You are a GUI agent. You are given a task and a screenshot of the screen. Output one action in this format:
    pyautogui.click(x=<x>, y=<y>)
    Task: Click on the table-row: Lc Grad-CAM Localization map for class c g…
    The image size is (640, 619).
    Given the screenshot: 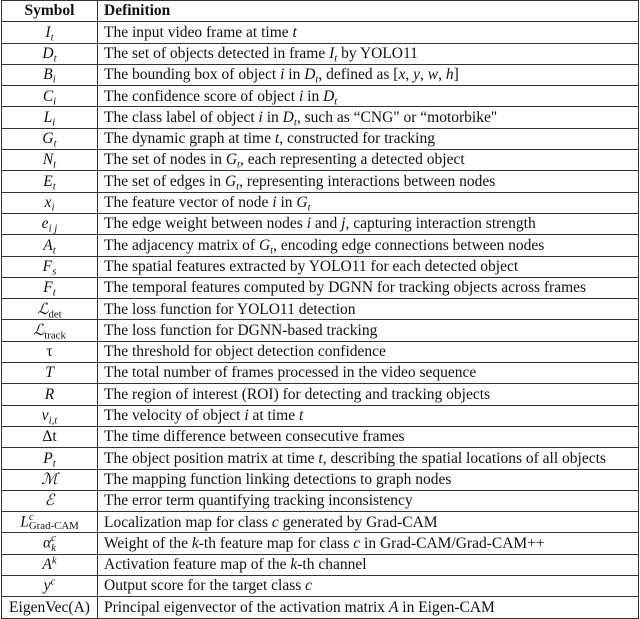 What is the action you would take?
    pyautogui.click(x=320, y=522)
    